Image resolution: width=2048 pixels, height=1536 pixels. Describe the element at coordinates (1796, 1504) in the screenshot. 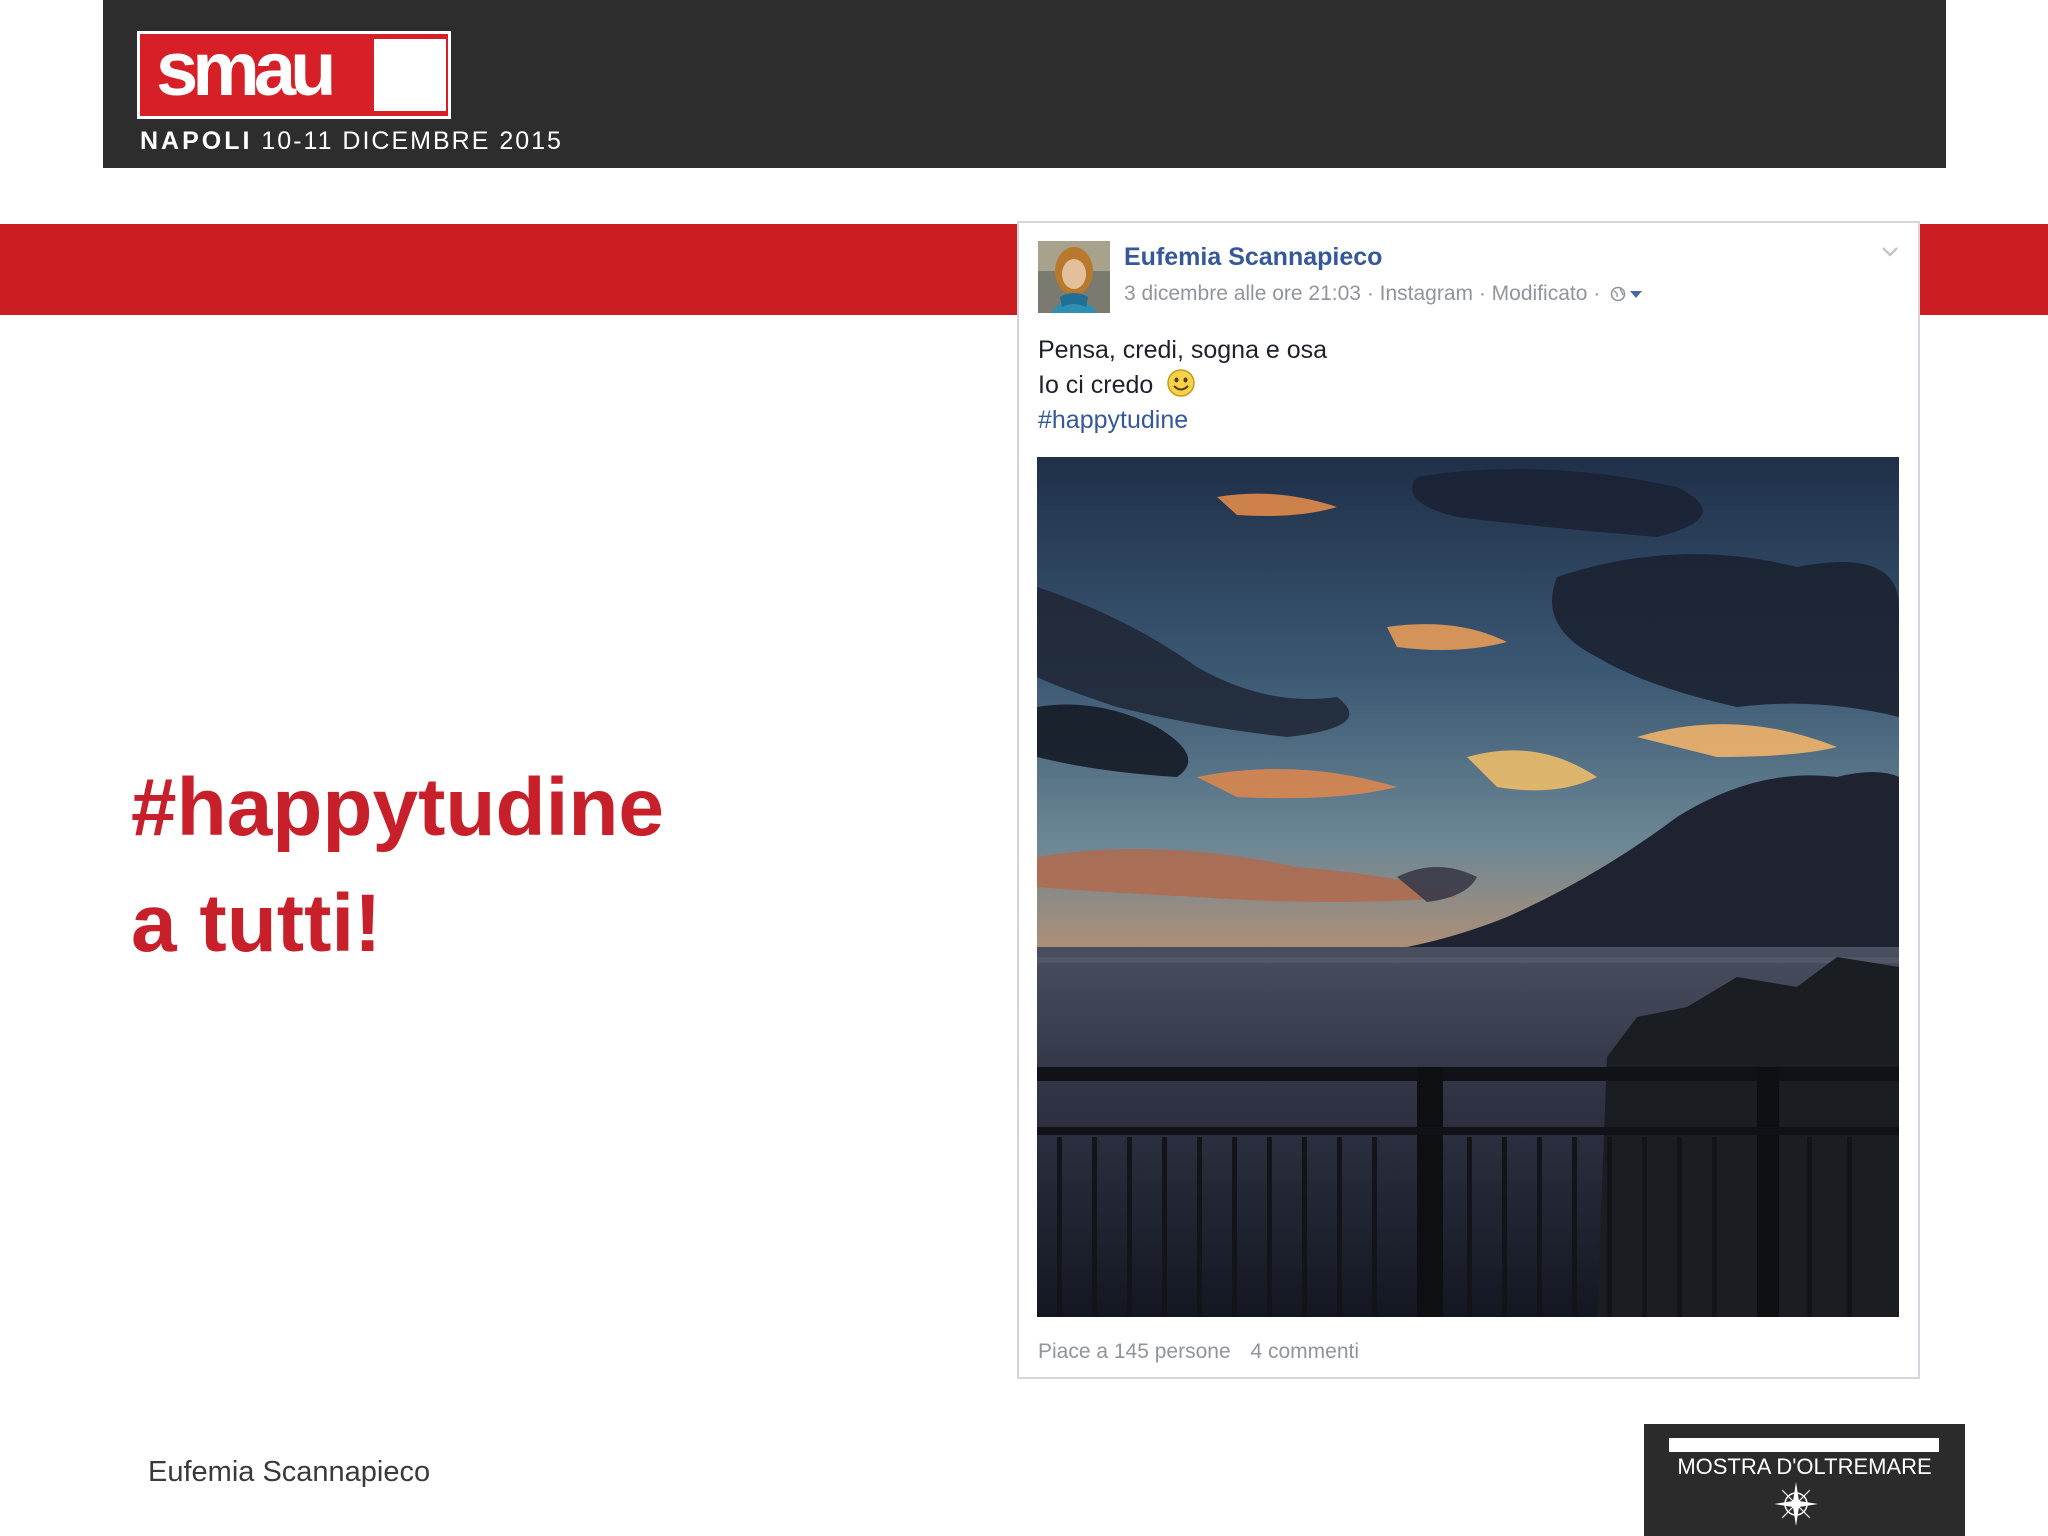

I see `compass-rose-icon` at that location.